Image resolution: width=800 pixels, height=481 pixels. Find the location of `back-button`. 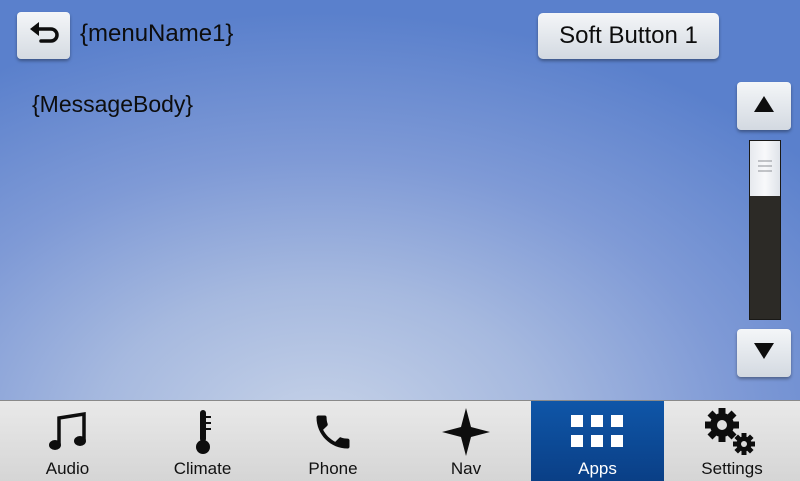

back-button is located at coordinates (43, 35).